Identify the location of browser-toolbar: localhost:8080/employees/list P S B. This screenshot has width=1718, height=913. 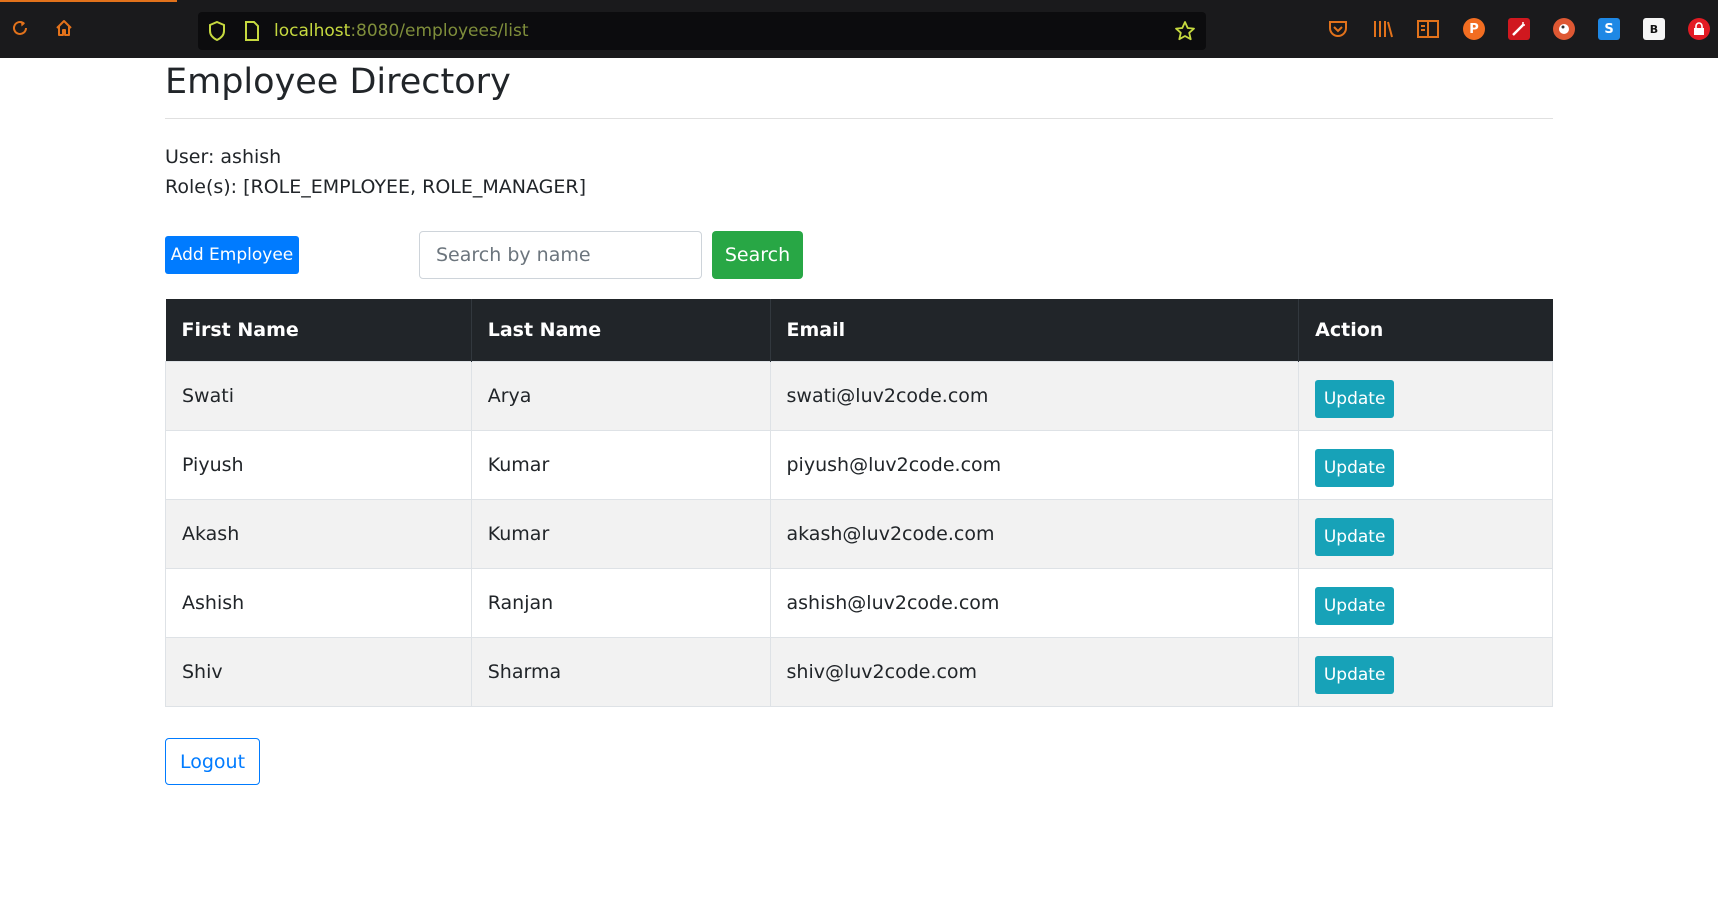
(859, 29).